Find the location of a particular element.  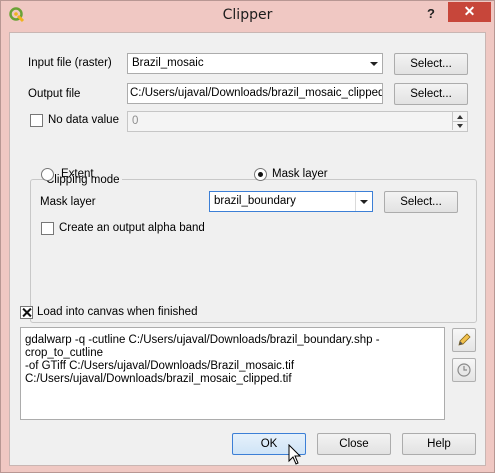

input-file-label: Input file (raster) is located at coordinates (70, 63).